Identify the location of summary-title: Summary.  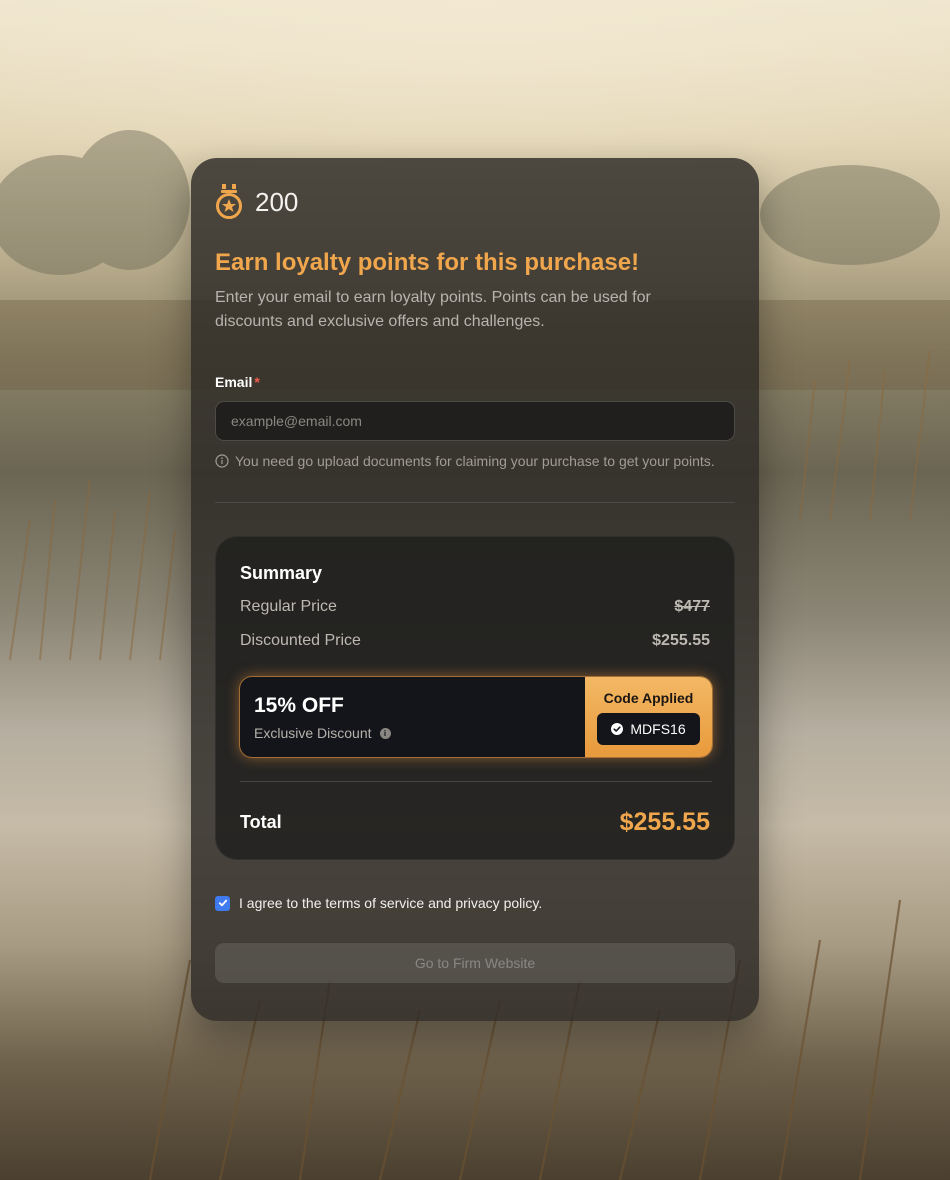
(281, 573).